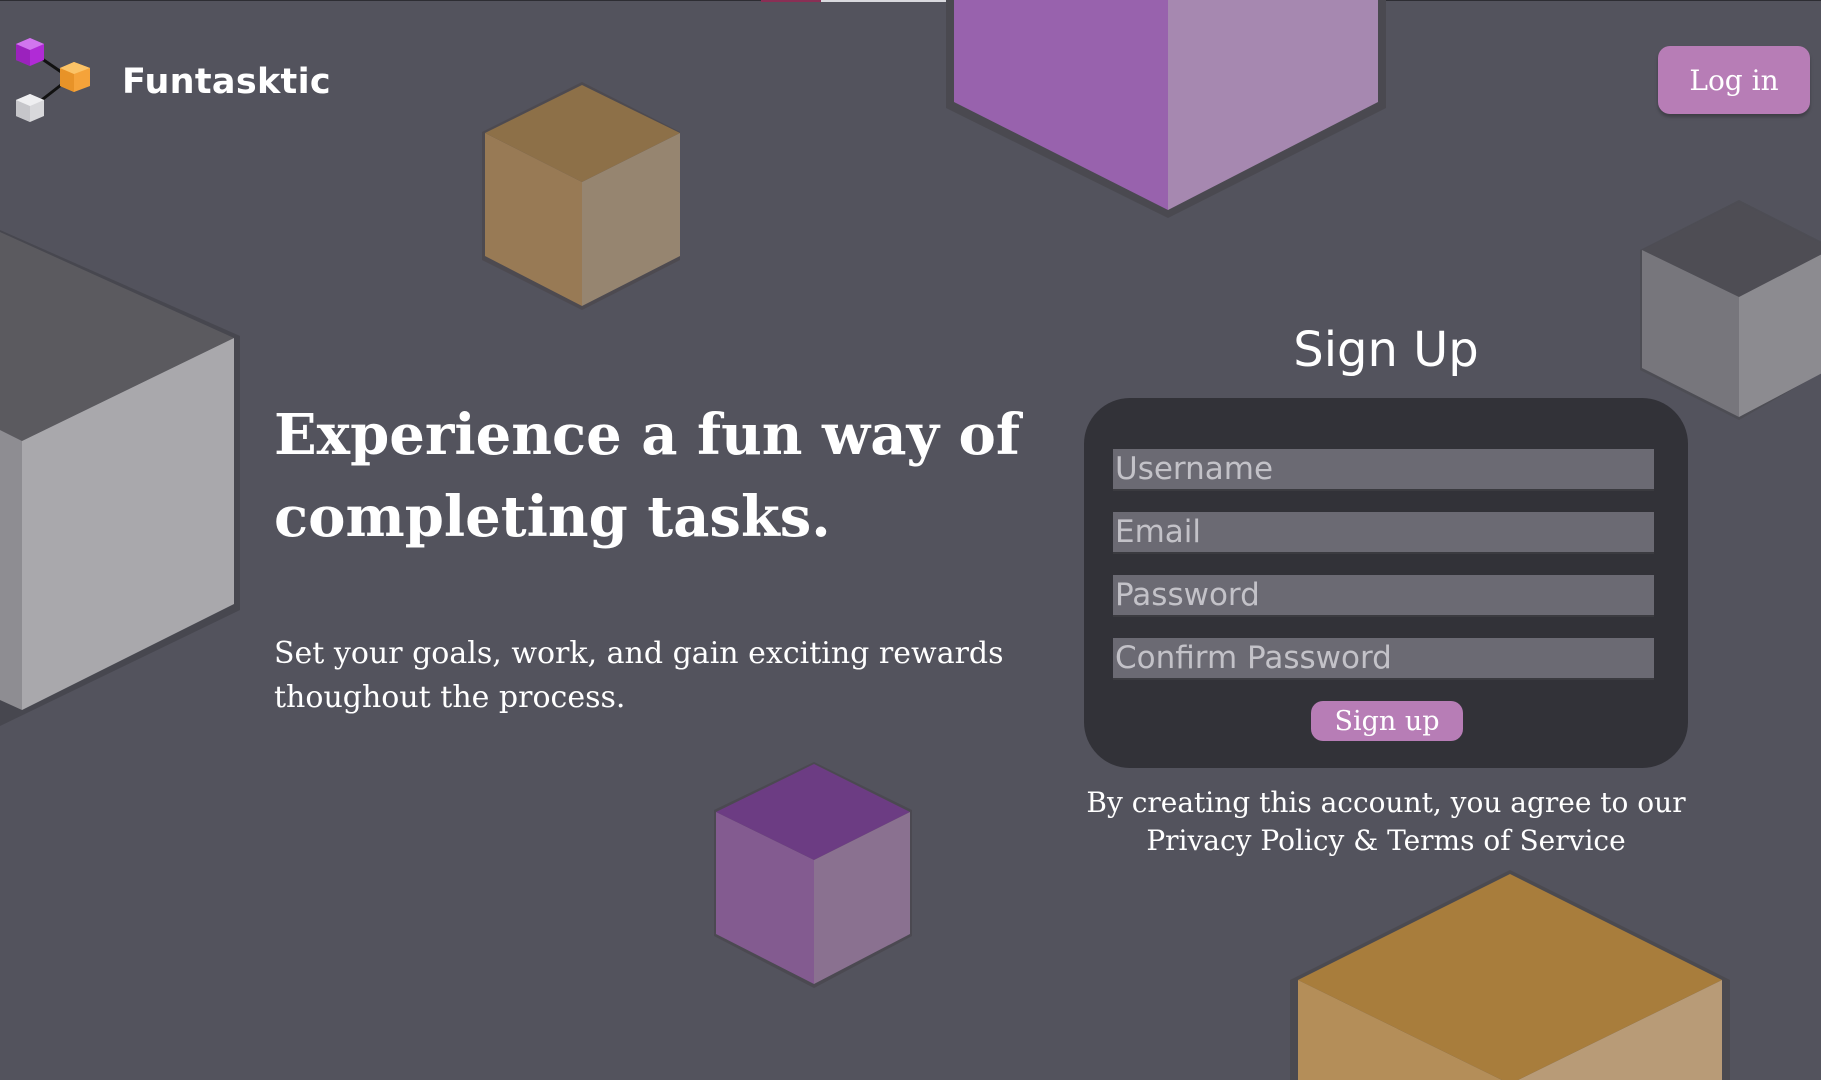  I want to click on signup-title: Sign Up, so click(1386, 350).